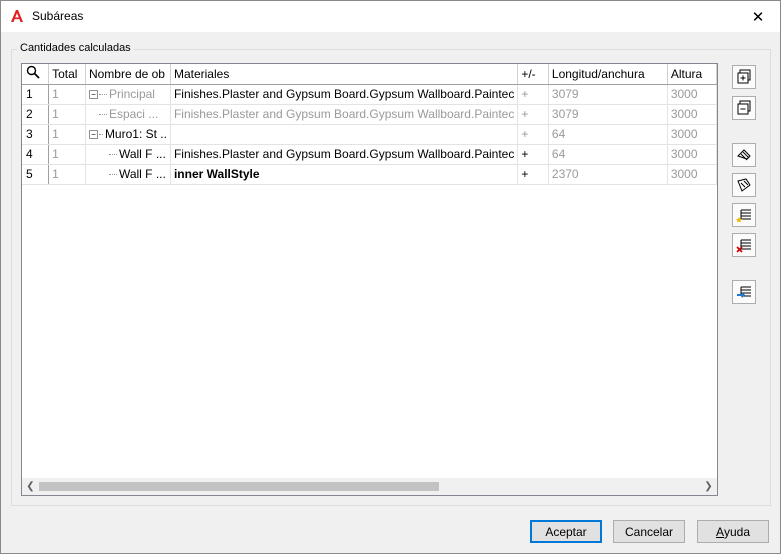  I want to click on expand-all-icon, so click(744, 76).